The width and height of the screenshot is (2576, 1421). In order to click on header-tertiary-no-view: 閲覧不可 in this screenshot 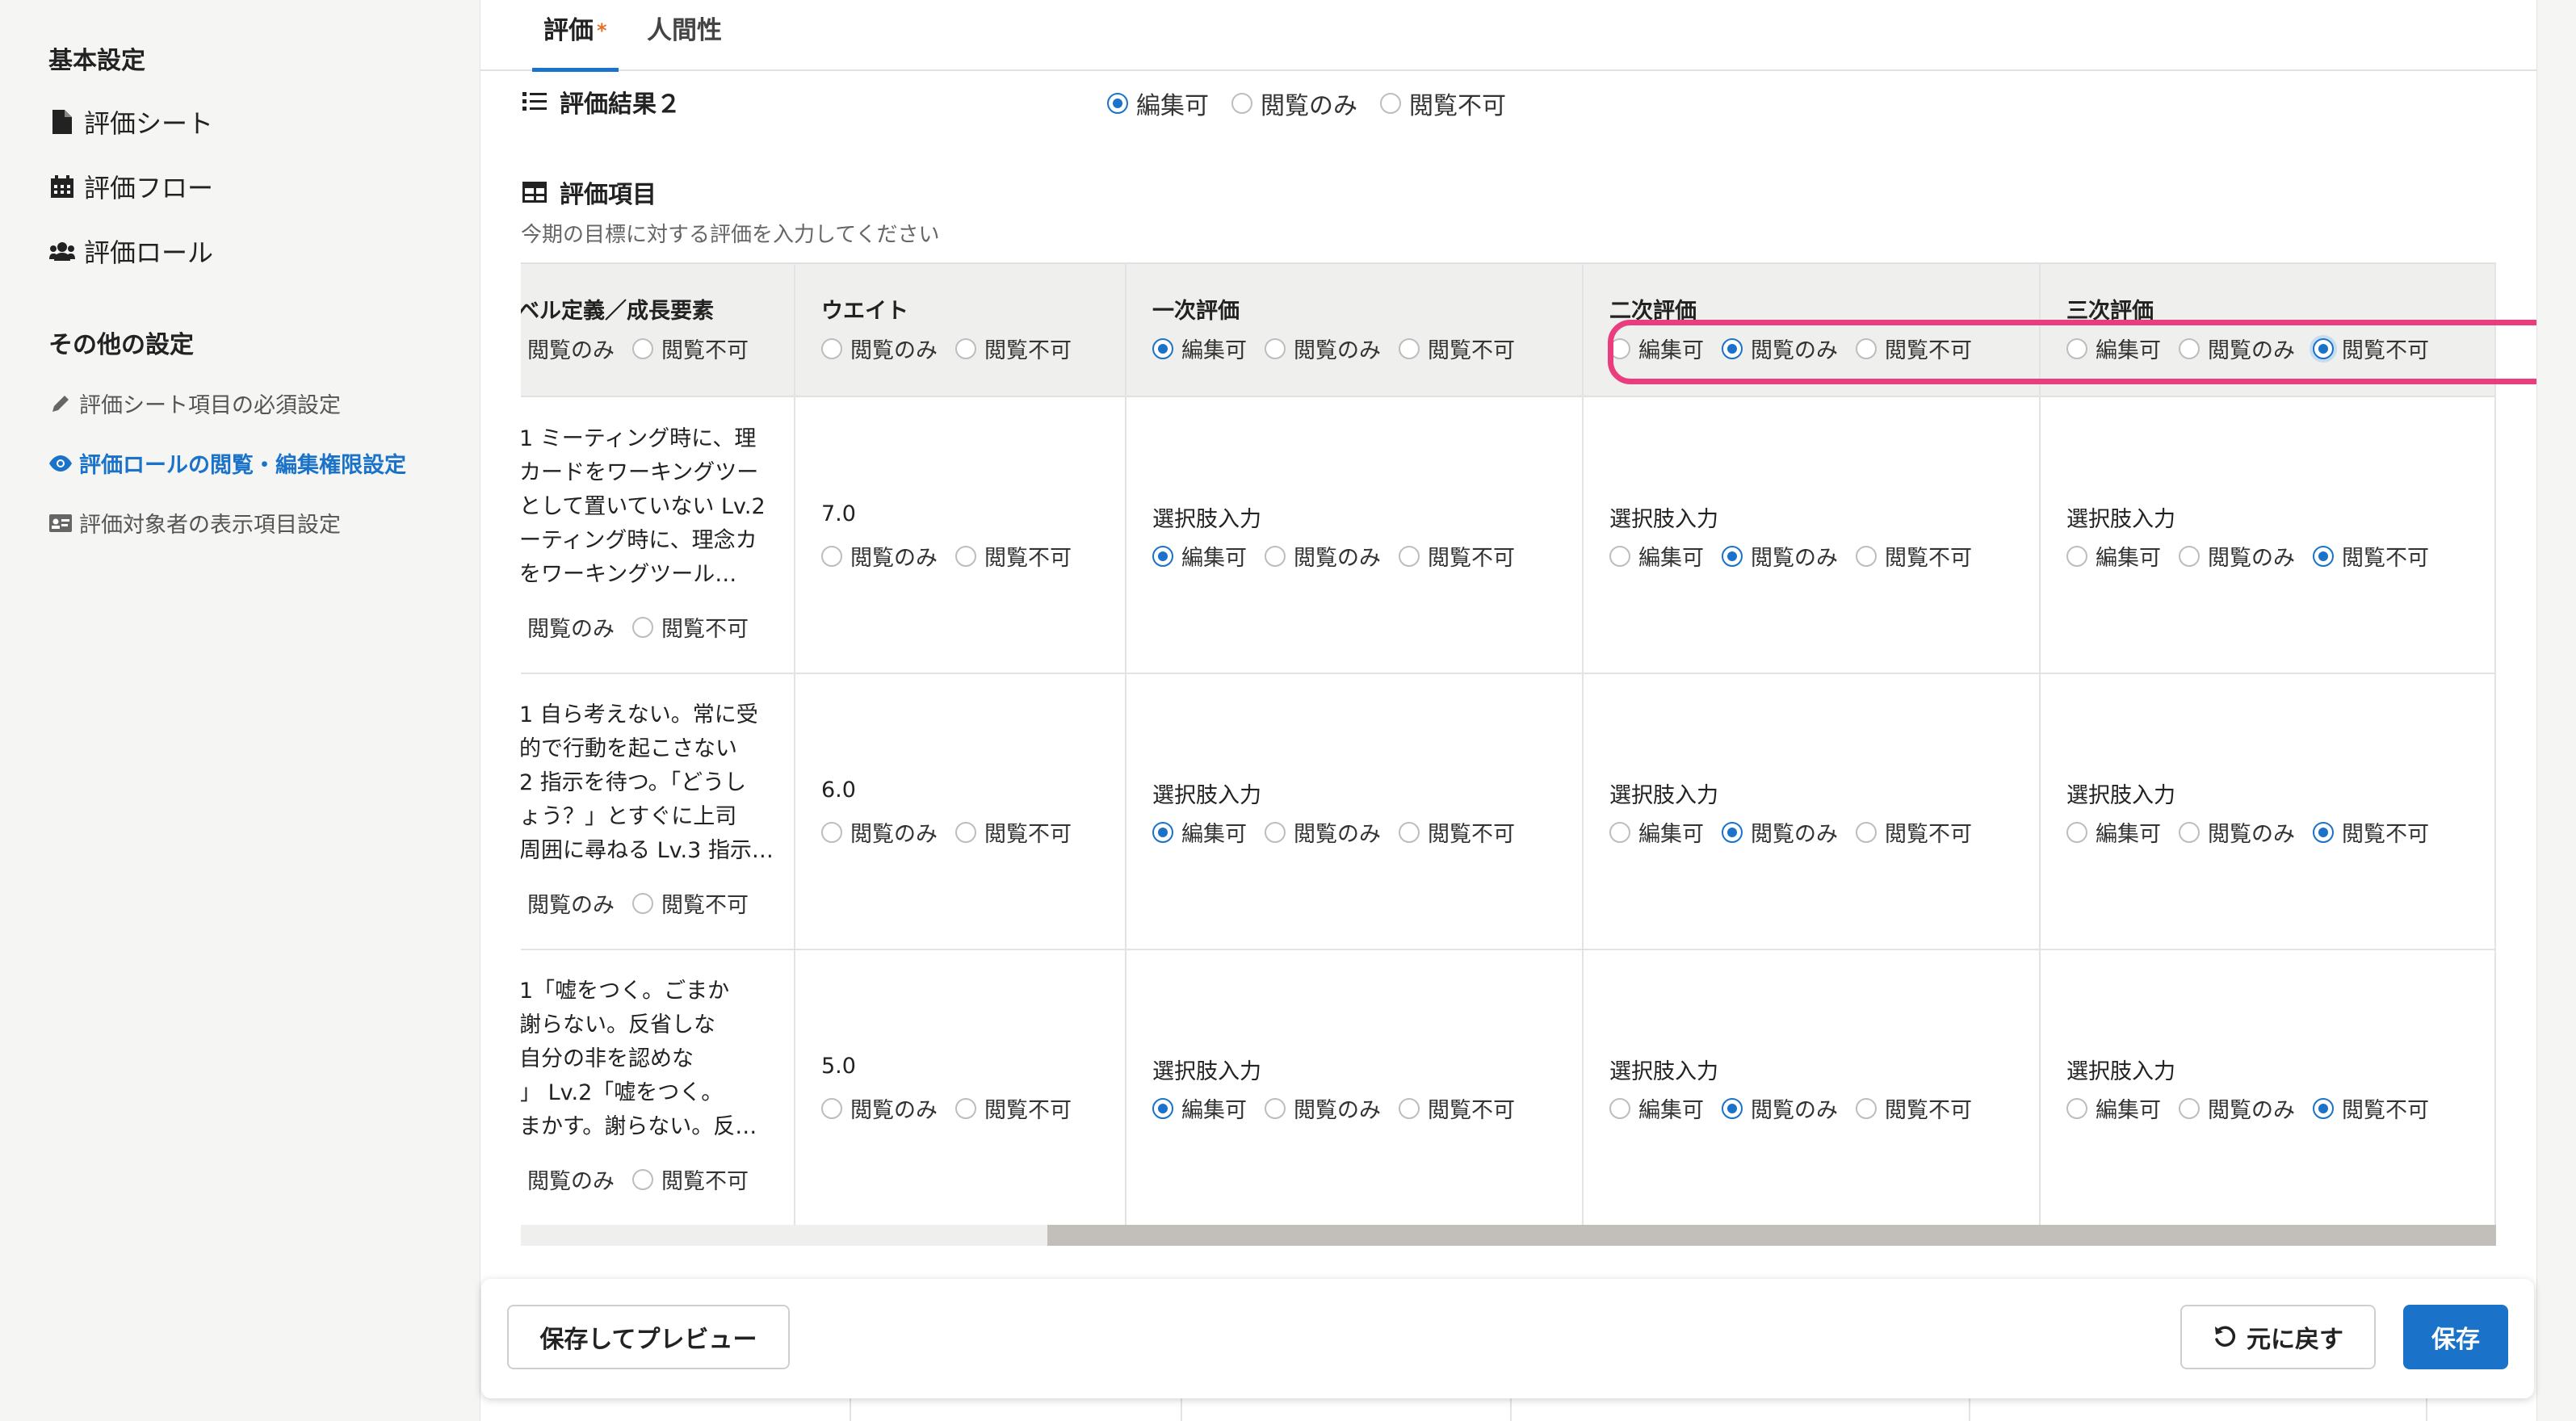, I will do `click(2371, 348)`.